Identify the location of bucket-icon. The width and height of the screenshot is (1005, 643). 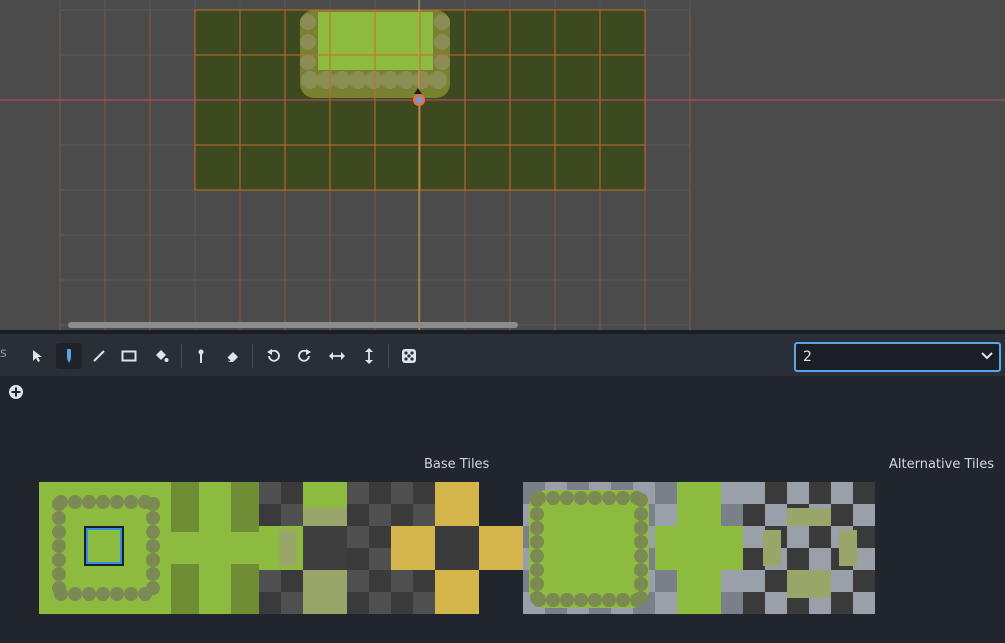
(162, 356).